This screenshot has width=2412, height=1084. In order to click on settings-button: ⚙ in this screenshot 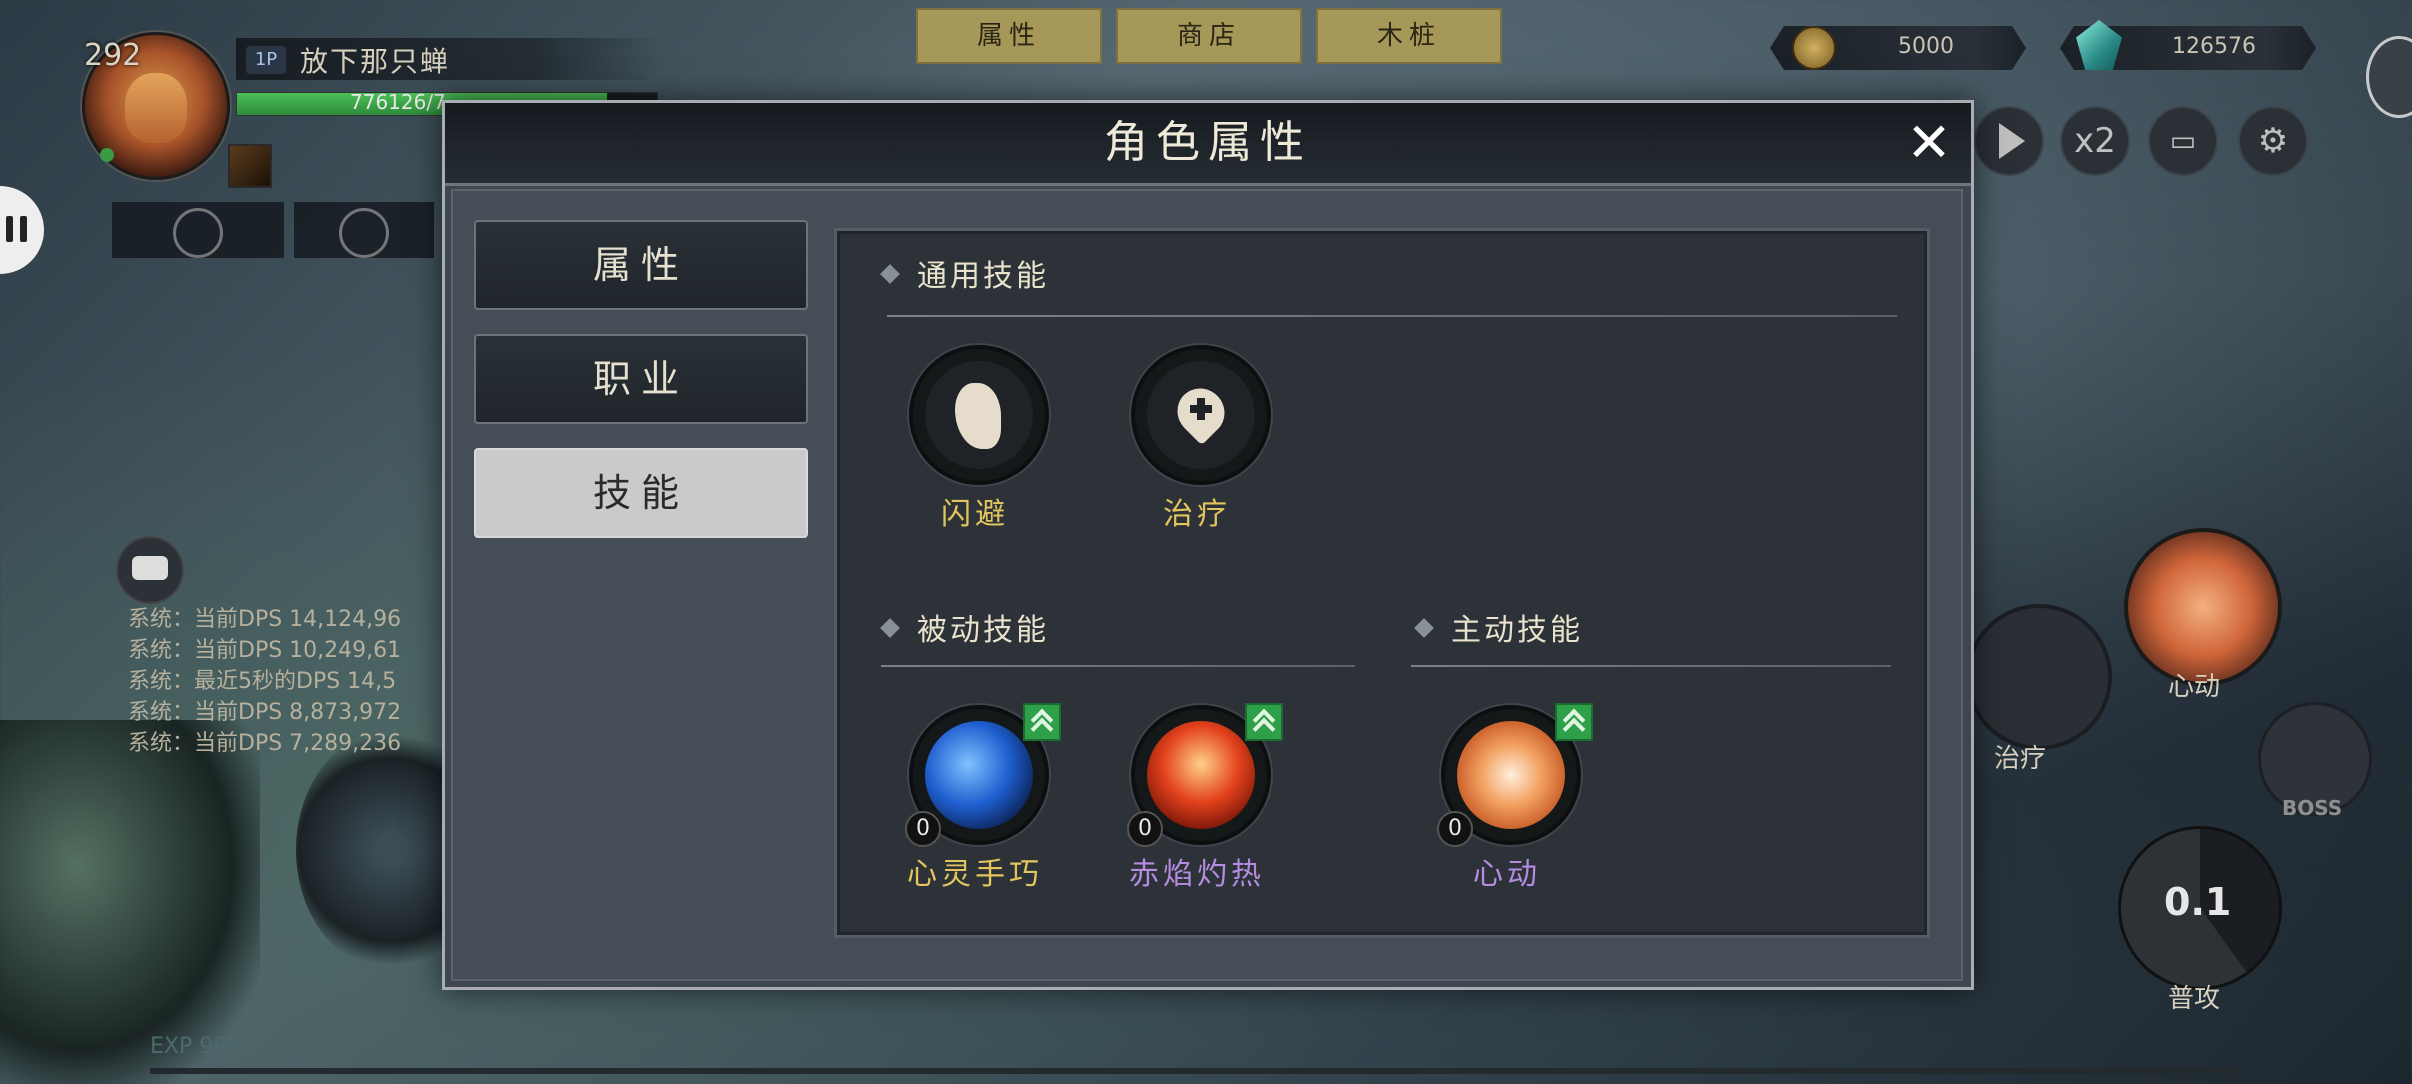, I will do `click(2273, 141)`.